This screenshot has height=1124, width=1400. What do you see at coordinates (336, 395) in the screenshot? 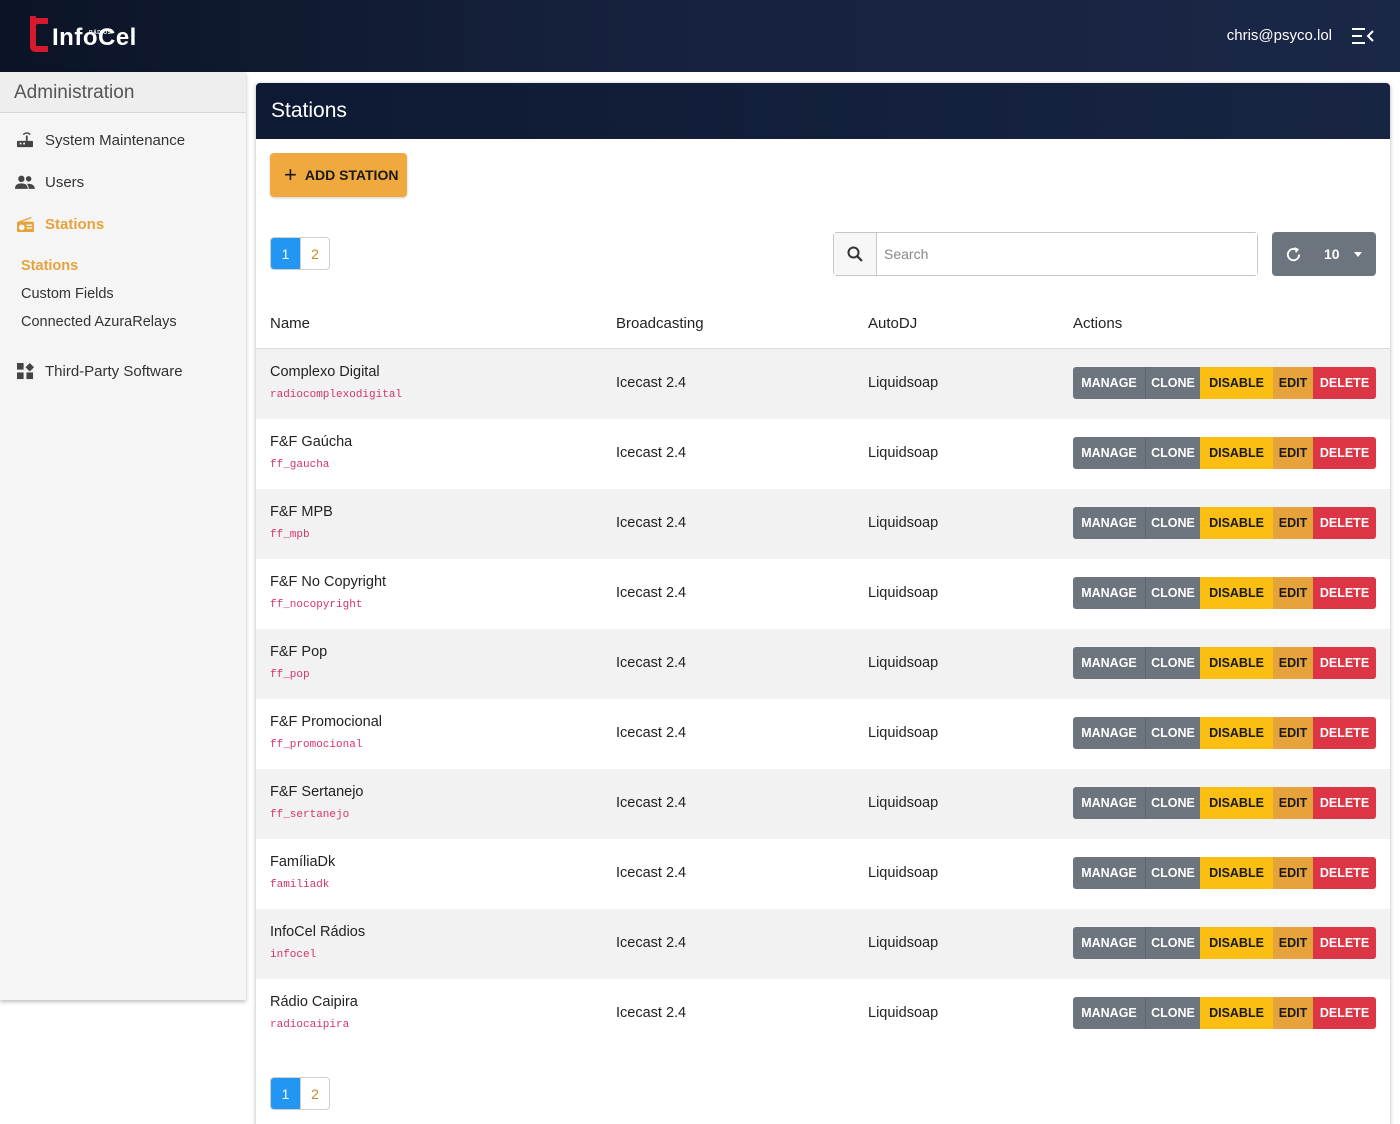
I see `station-short-name: radiocomplexodigital` at bounding box center [336, 395].